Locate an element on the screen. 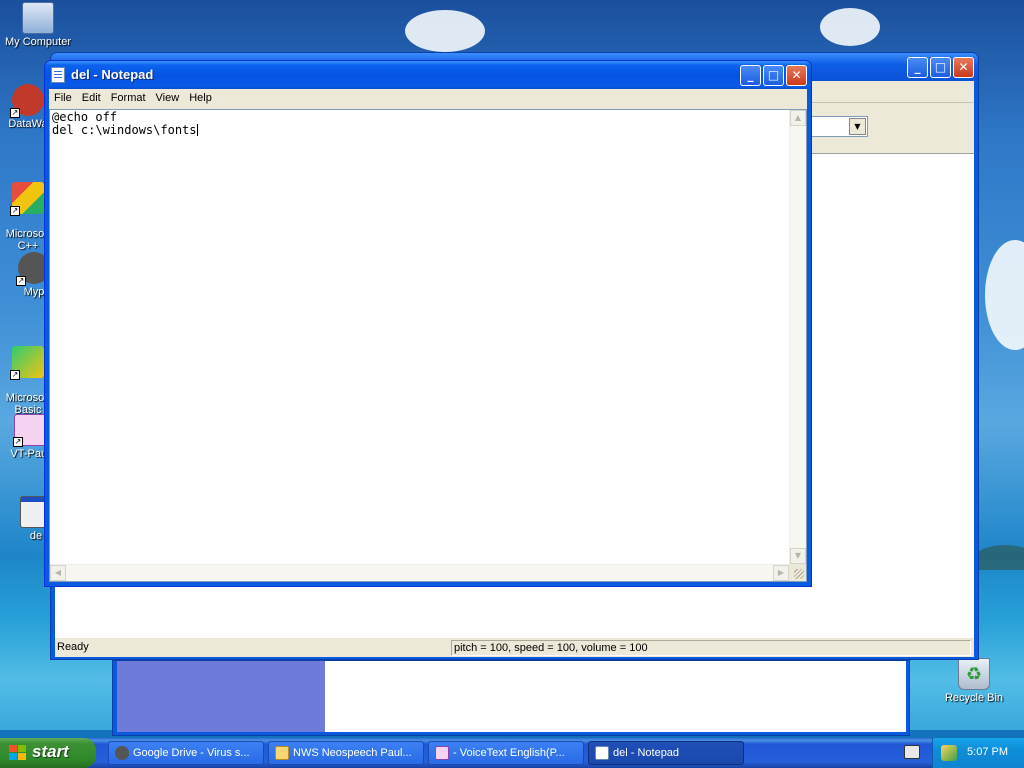  keyboard-icon is located at coordinates (912, 752).